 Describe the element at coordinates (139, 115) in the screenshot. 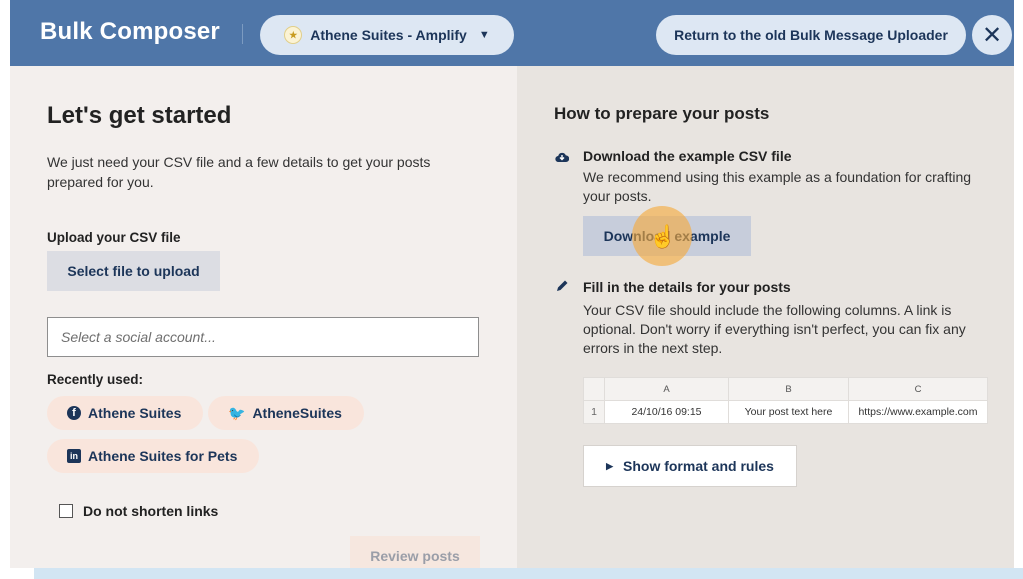

I see `page-title: Let's get started` at that location.